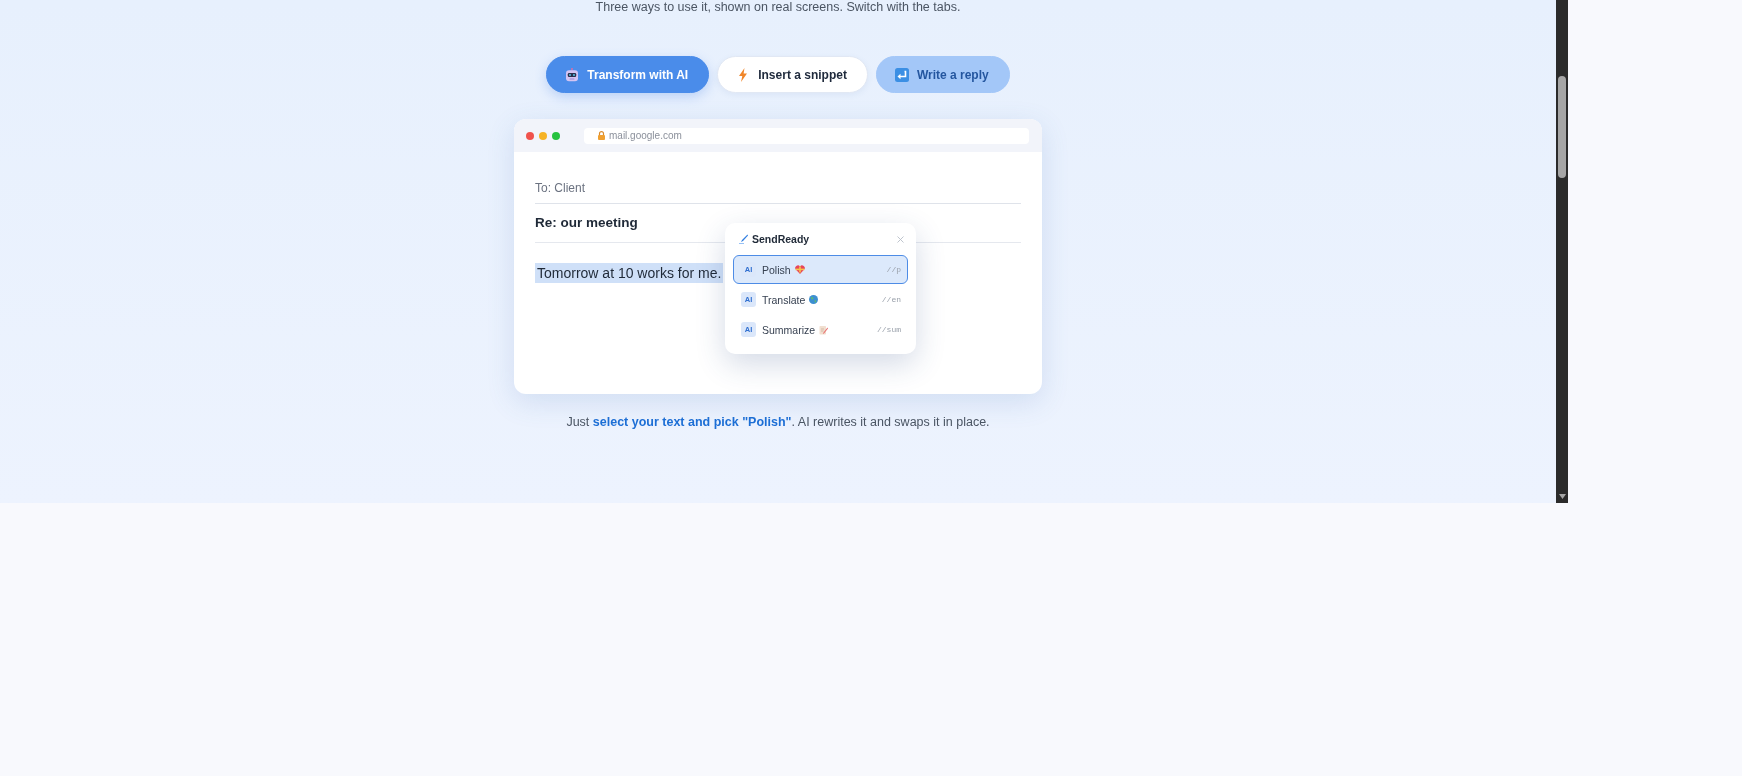  I want to click on shortcut-hint: //sum, so click(889, 329).